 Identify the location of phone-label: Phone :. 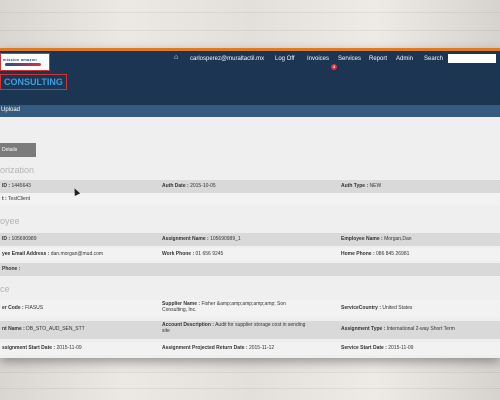
(11, 269).